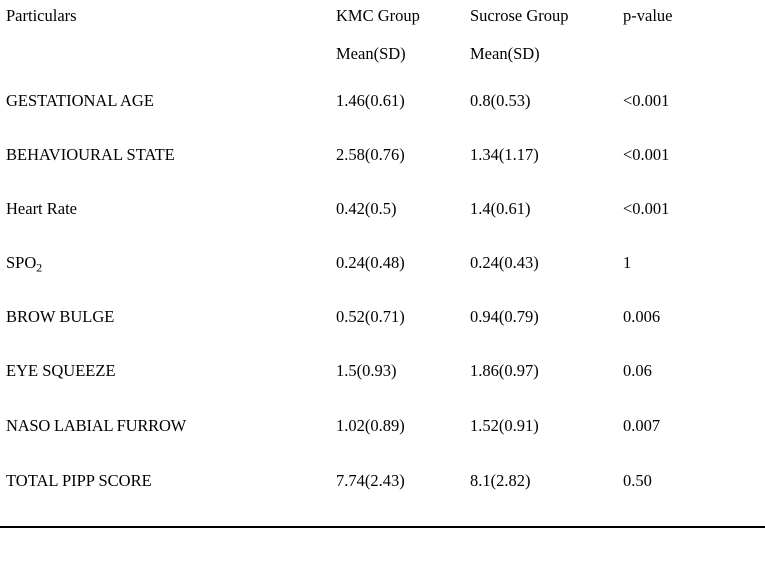  Describe the element at coordinates (637, 480) in the screenshot. I see `cell-p-value: 0.50` at that location.